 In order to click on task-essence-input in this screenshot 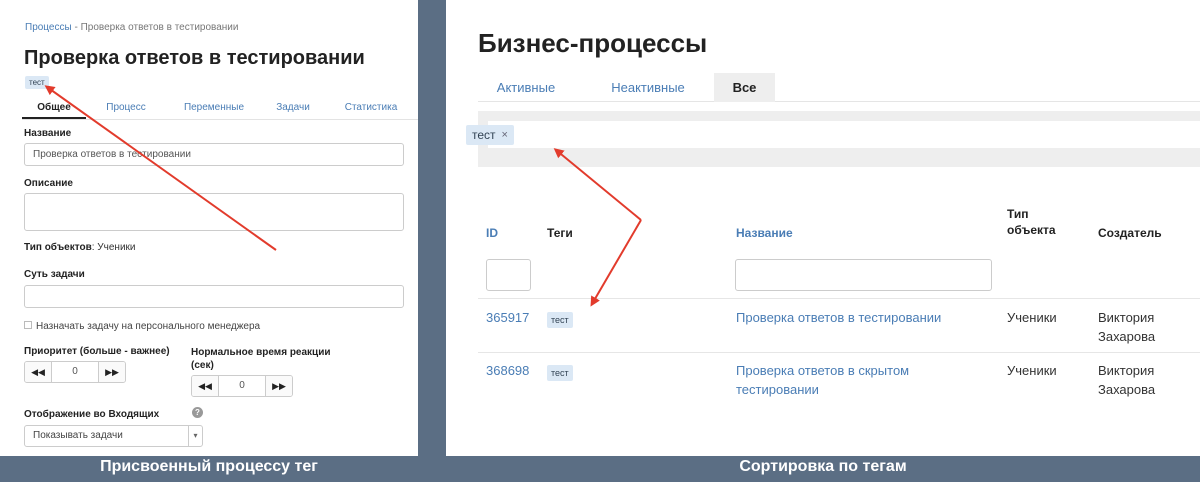, I will do `click(214, 296)`.